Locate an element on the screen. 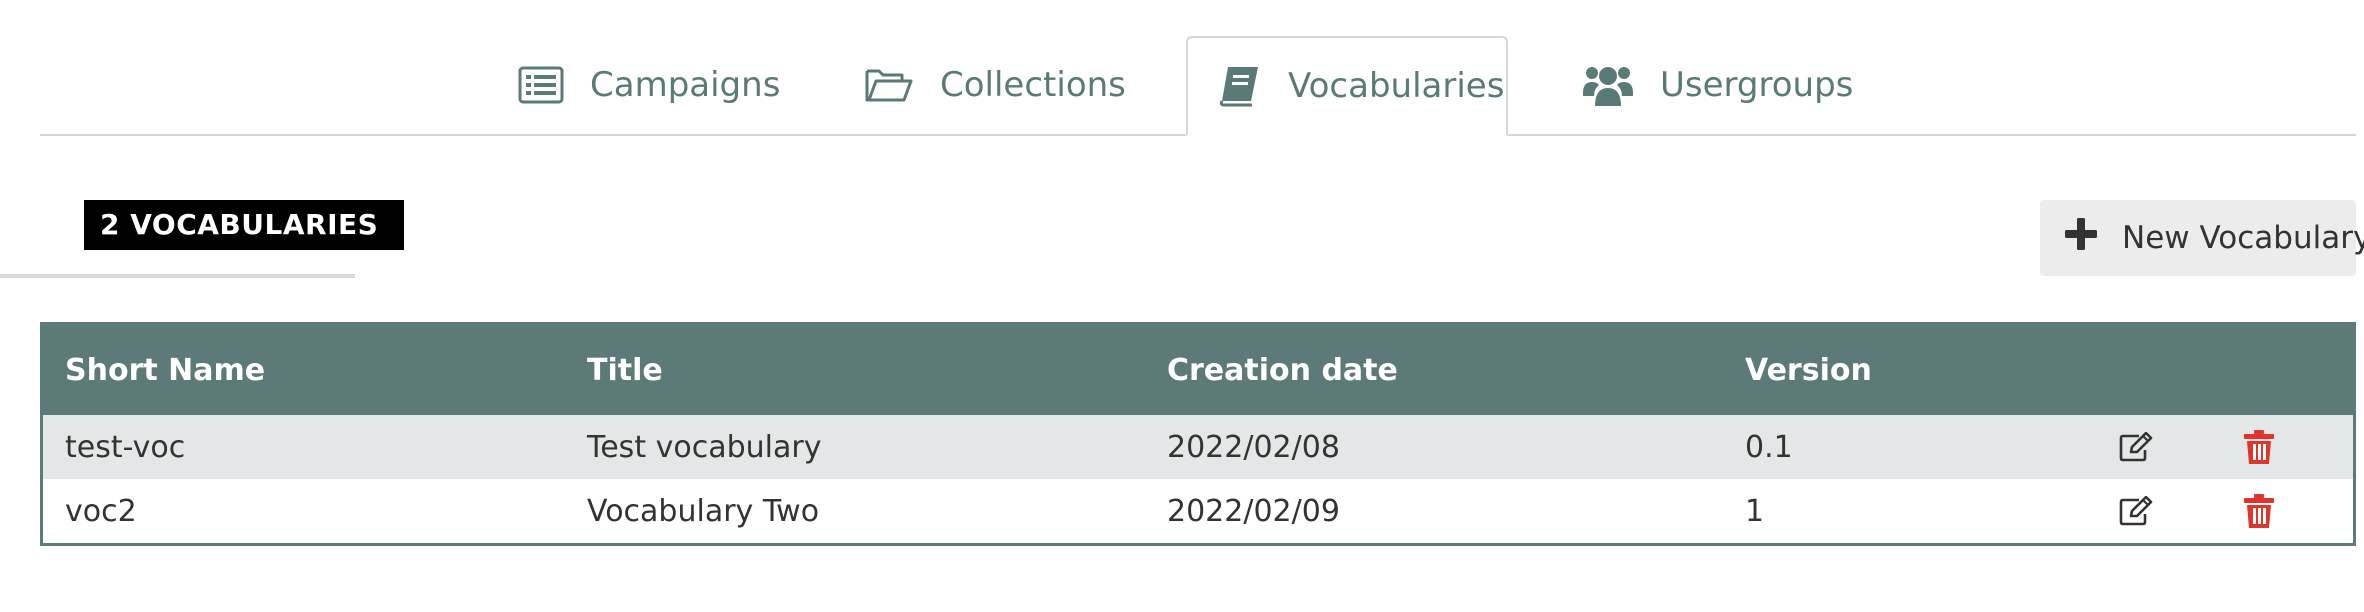 The width and height of the screenshot is (2364, 612). table-row: test-voc Test vocabulary 2022/02/08 0.1 is located at coordinates (1198, 447).